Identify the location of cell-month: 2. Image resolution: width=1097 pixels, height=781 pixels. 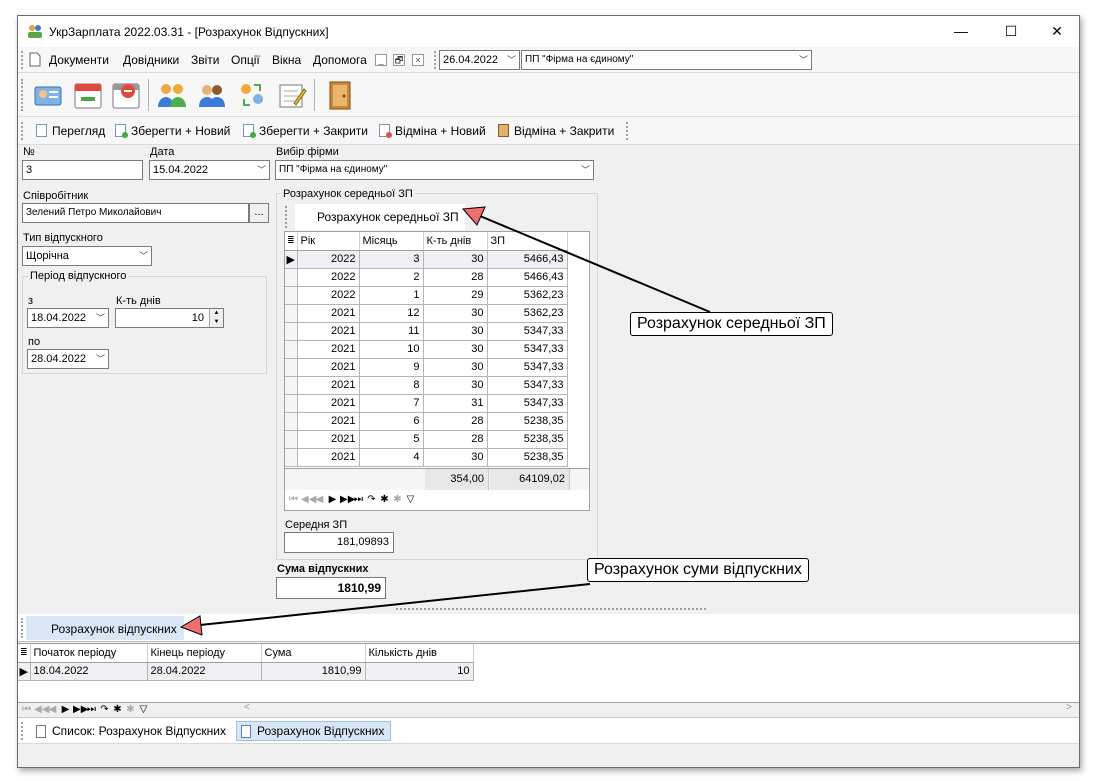
(391, 277).